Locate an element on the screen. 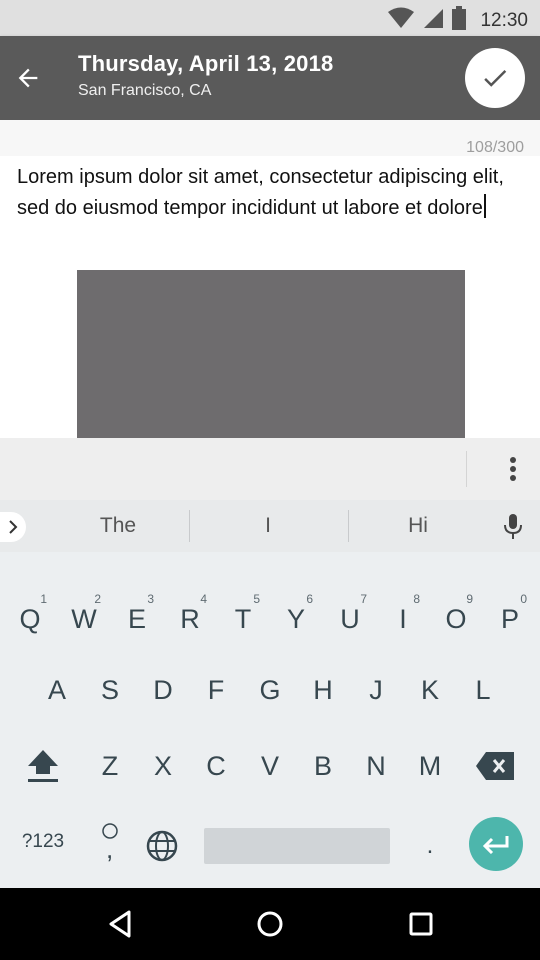  key-s: S is located at coordinates (110, 690).